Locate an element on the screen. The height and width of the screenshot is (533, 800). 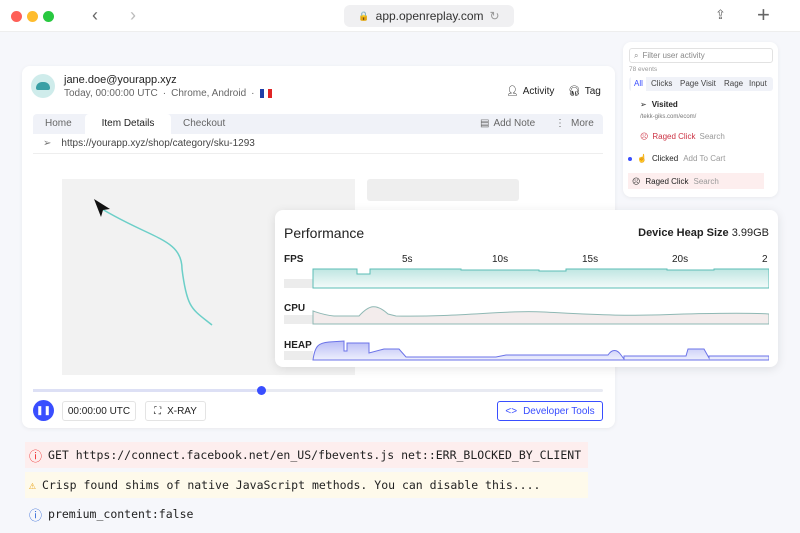
filter-rage: Rage is located at coordinates (733, 84).